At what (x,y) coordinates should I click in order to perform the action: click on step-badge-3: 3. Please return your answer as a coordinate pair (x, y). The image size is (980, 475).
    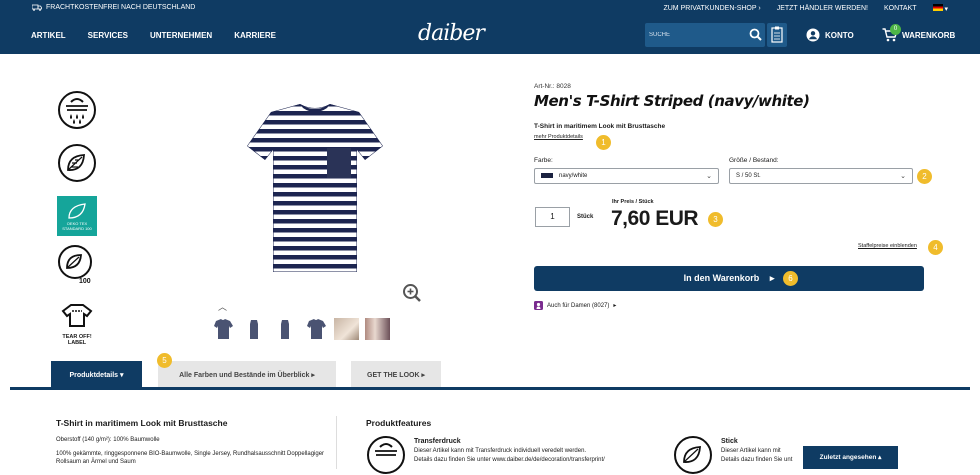
    Looking at the image, I should click on (715, 219).